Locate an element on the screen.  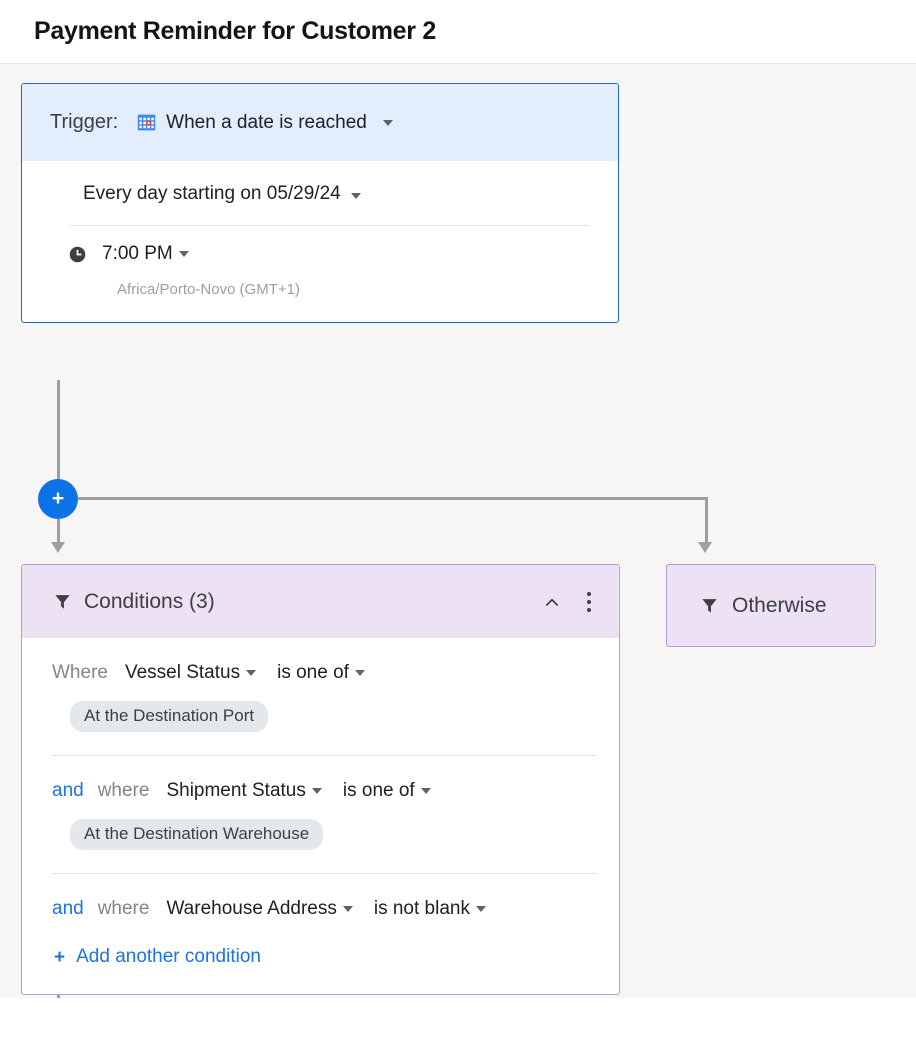
condition-operator-dropdown: is not blank is located at coordinates (430, 909).